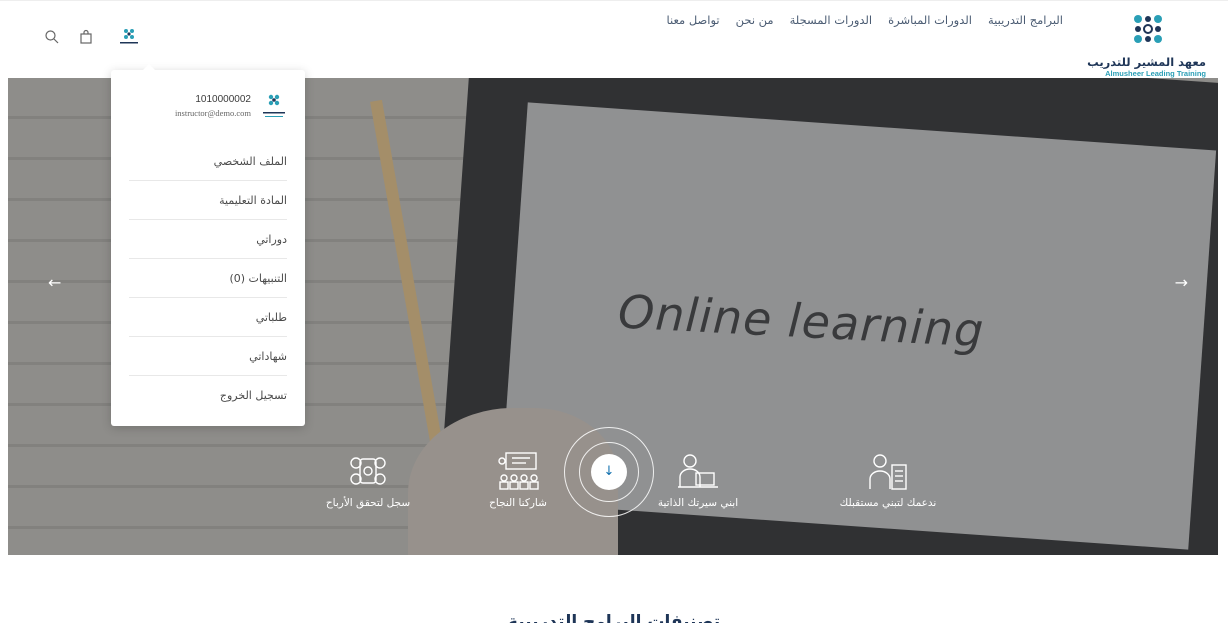  I want to click on feature-earn-profits: سجل لتحقق الأرباح, so click(368, 480).